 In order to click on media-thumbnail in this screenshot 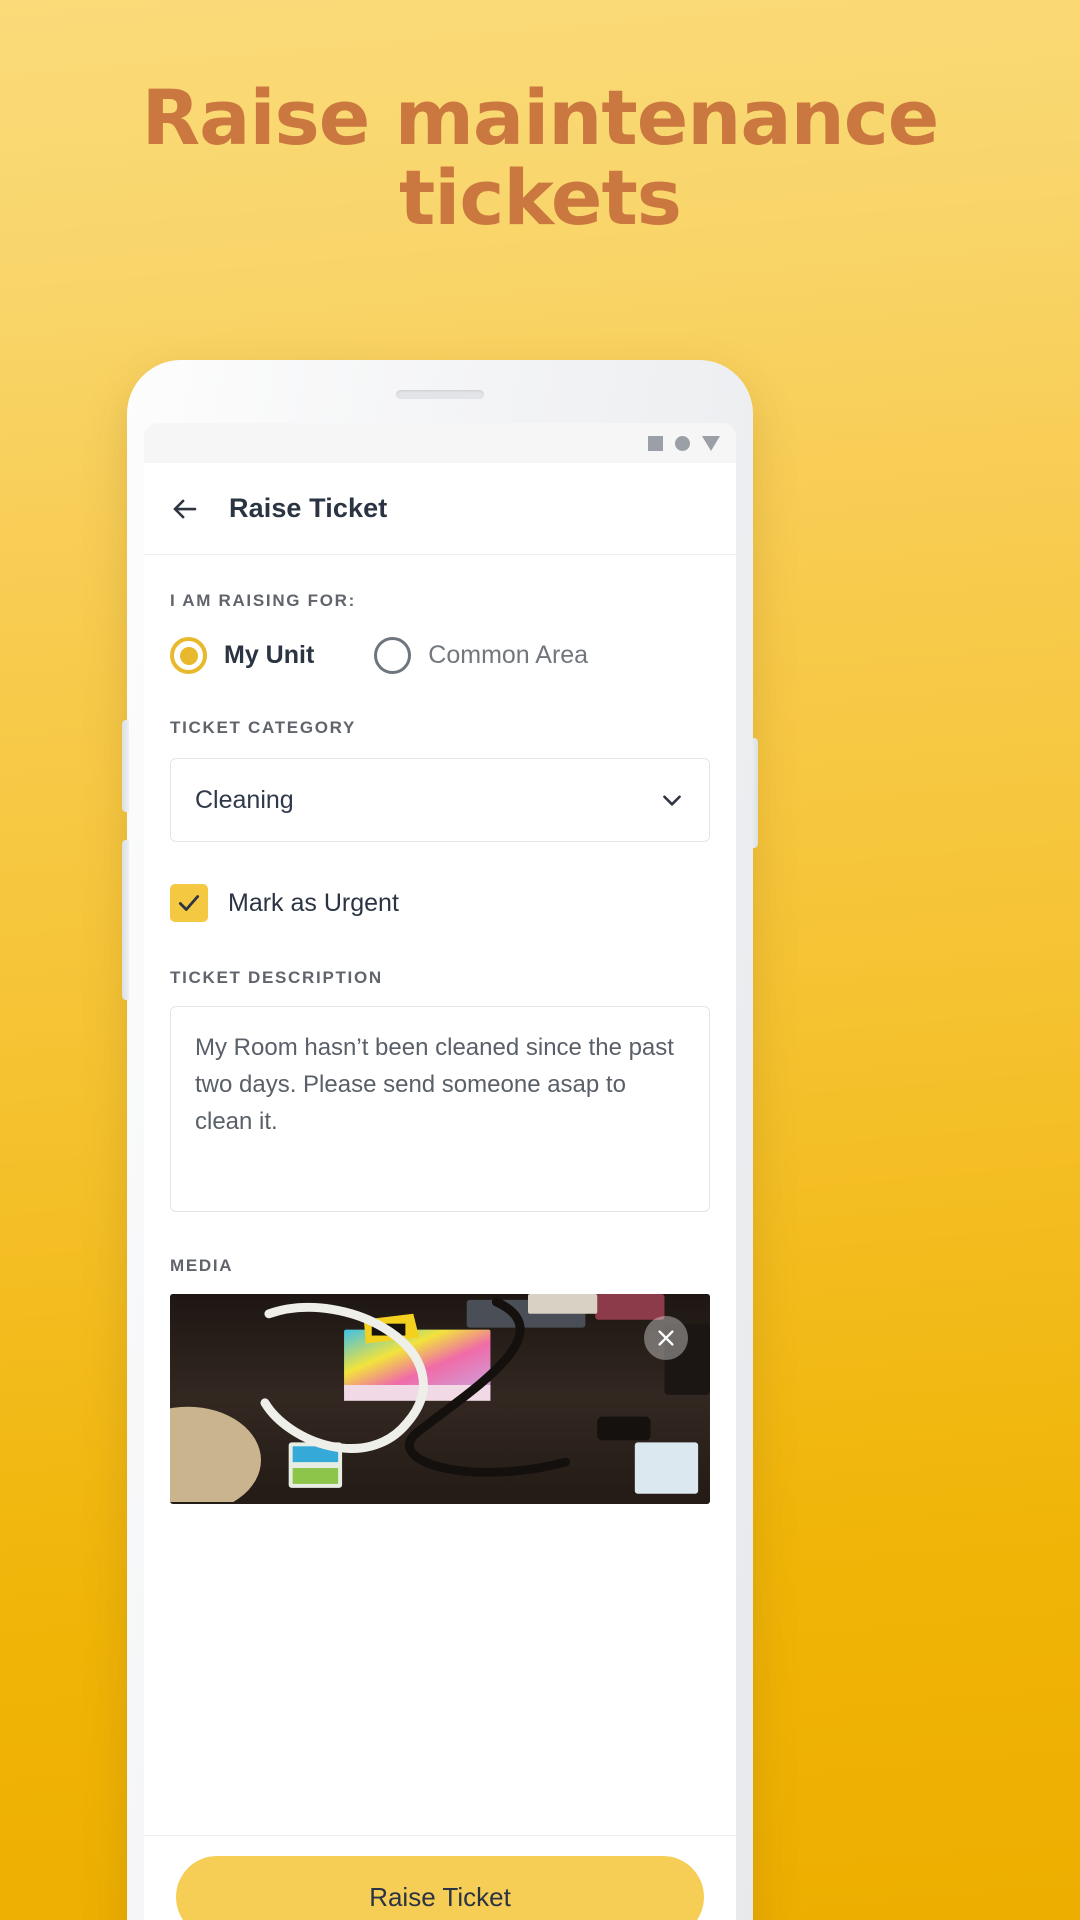, I will do `click(440, 1399)`.